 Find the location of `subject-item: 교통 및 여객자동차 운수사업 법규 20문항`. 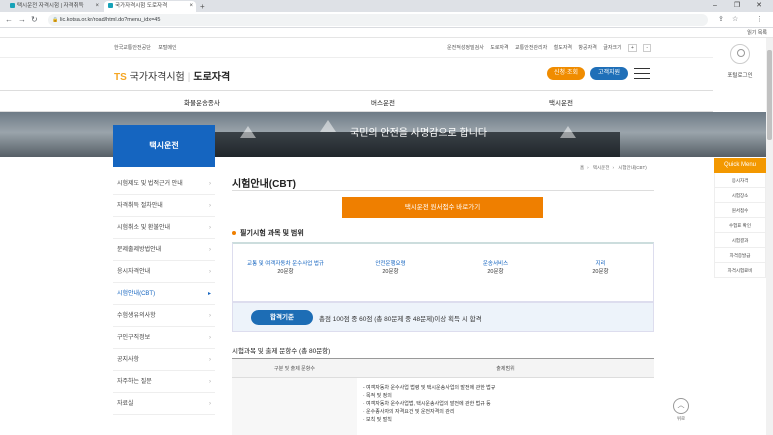

subject-item: 교통 및 여객자동차 운수사업 법규 20문항 is located at coordinates (285, 268).